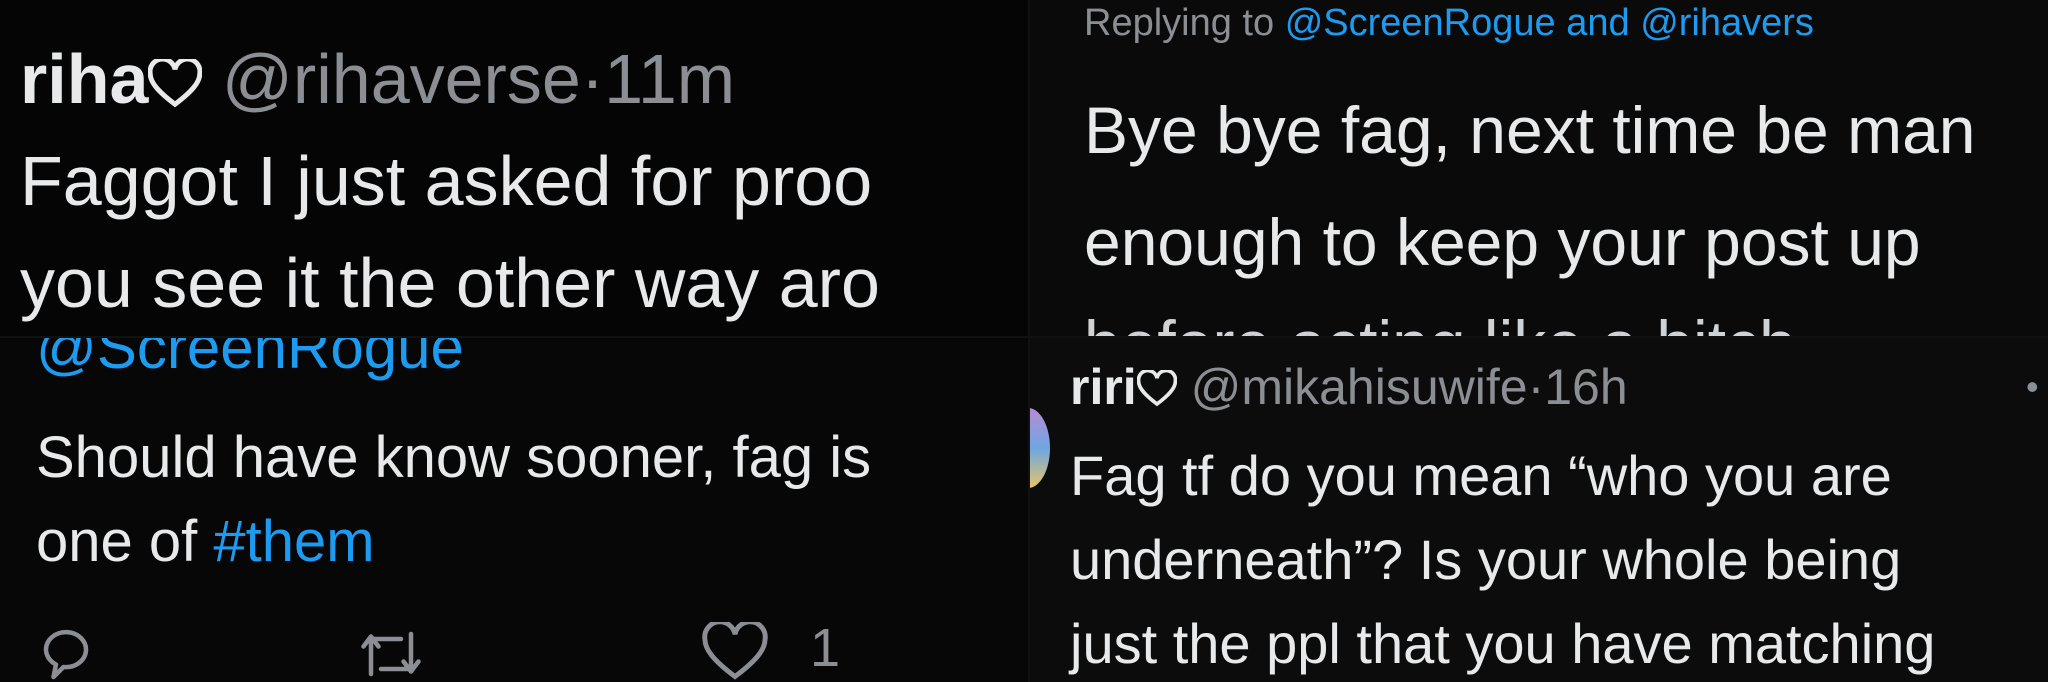 Image resolution: width=2048 pixels, height=682 pixels. What do you see at coordinates (450, 283) in the screenshot?
I see `tweet-text-line: you see it the other way aro` at bounding box center [450, 283].